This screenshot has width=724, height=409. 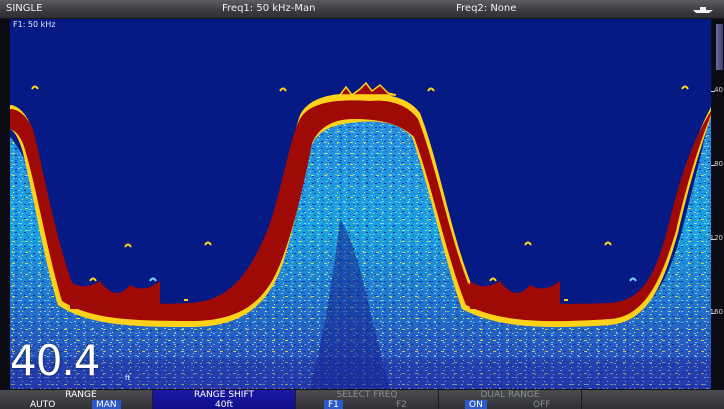 What do you see at coordinates (5, 204) in the screenshot?
I see `left-border` at bounding box center [5, 204].